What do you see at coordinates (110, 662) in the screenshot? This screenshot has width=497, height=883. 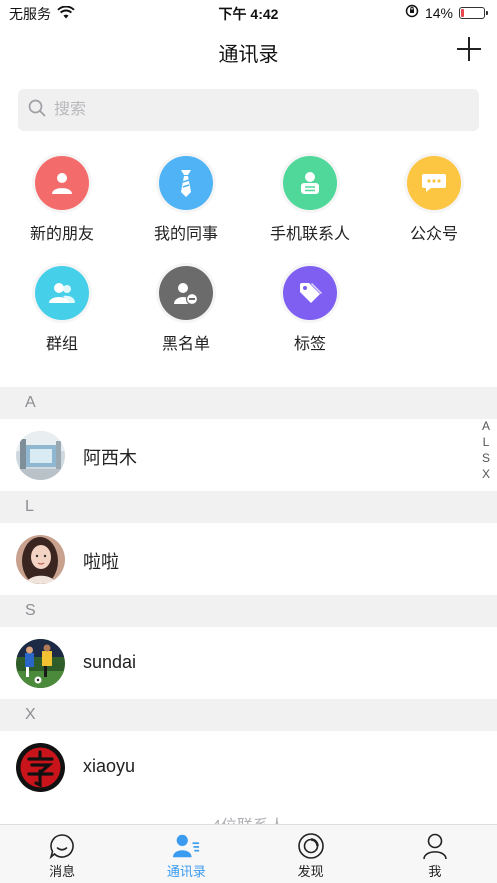 I see `contact-name: sundai` at bounding box center [110, 662].